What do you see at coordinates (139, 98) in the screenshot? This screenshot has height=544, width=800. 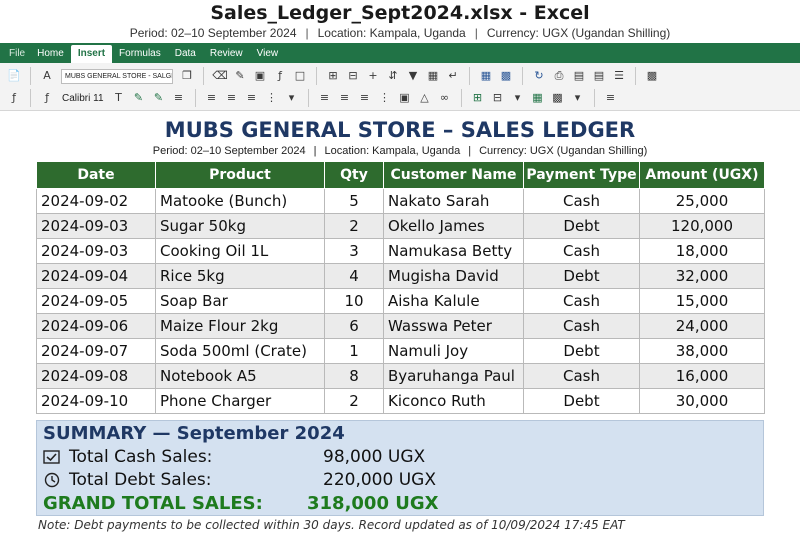 I see `highlight-icon: ✎` at bounding box center [139, 98].